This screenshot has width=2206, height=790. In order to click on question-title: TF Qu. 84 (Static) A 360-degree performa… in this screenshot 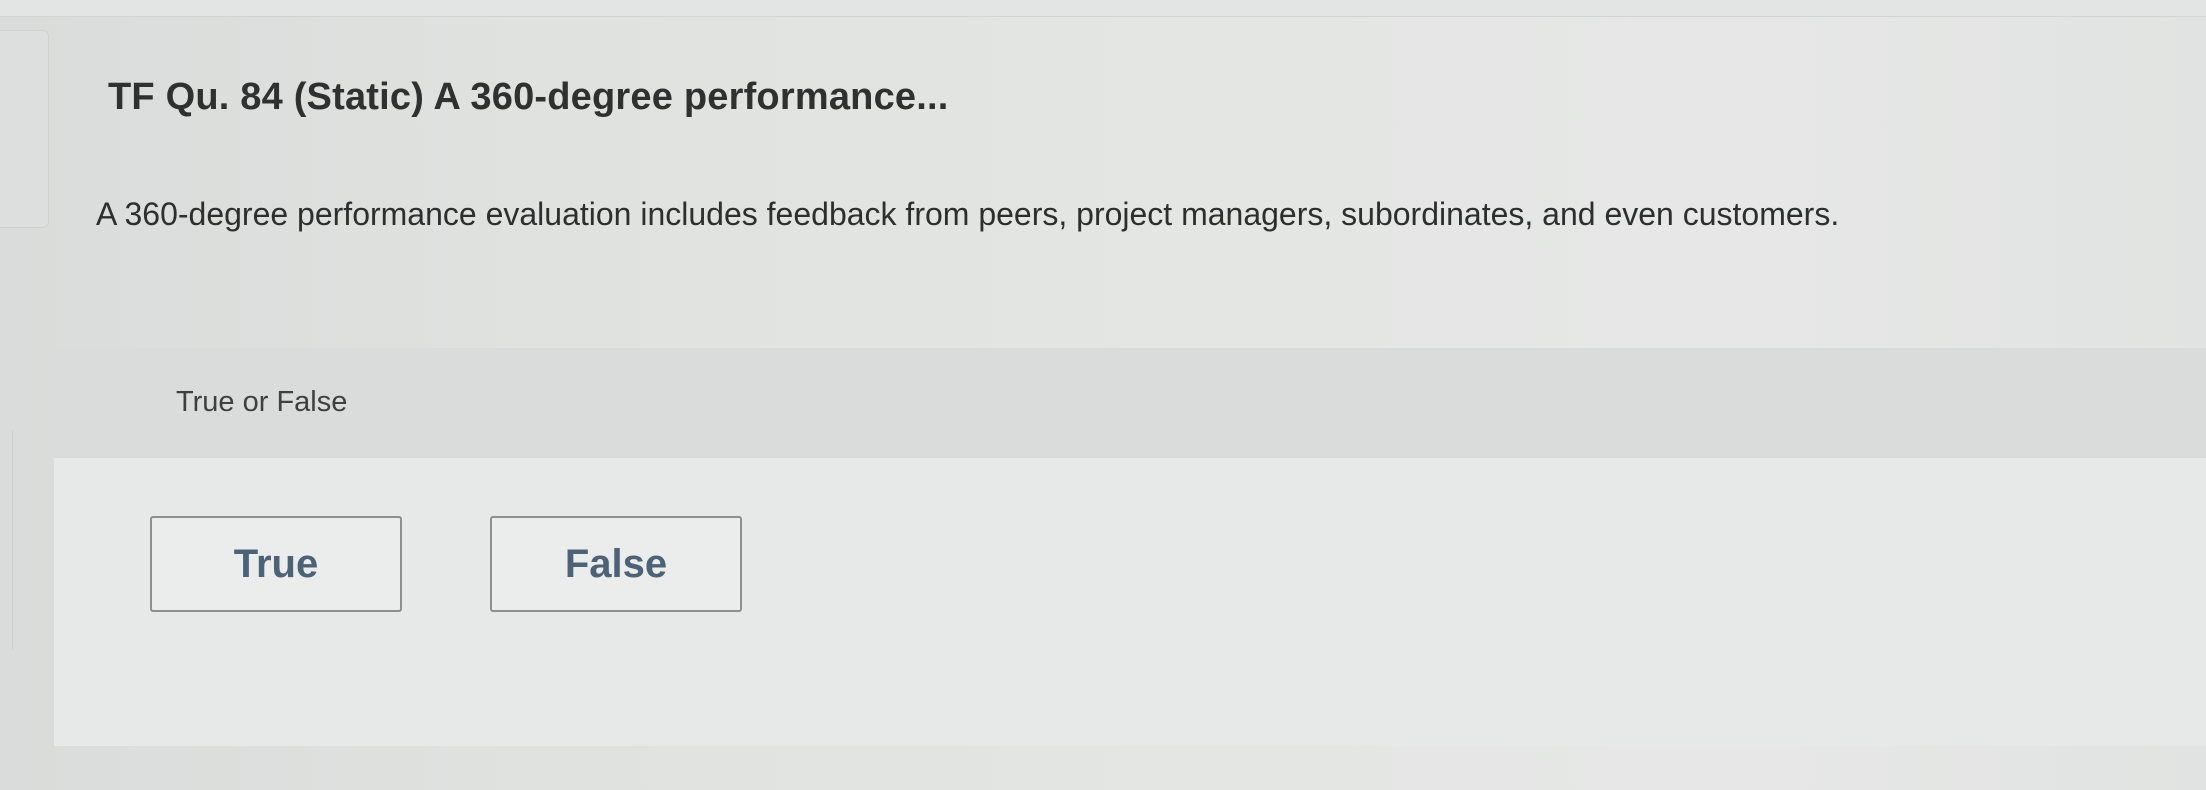, I will do `click(528, 97)`.